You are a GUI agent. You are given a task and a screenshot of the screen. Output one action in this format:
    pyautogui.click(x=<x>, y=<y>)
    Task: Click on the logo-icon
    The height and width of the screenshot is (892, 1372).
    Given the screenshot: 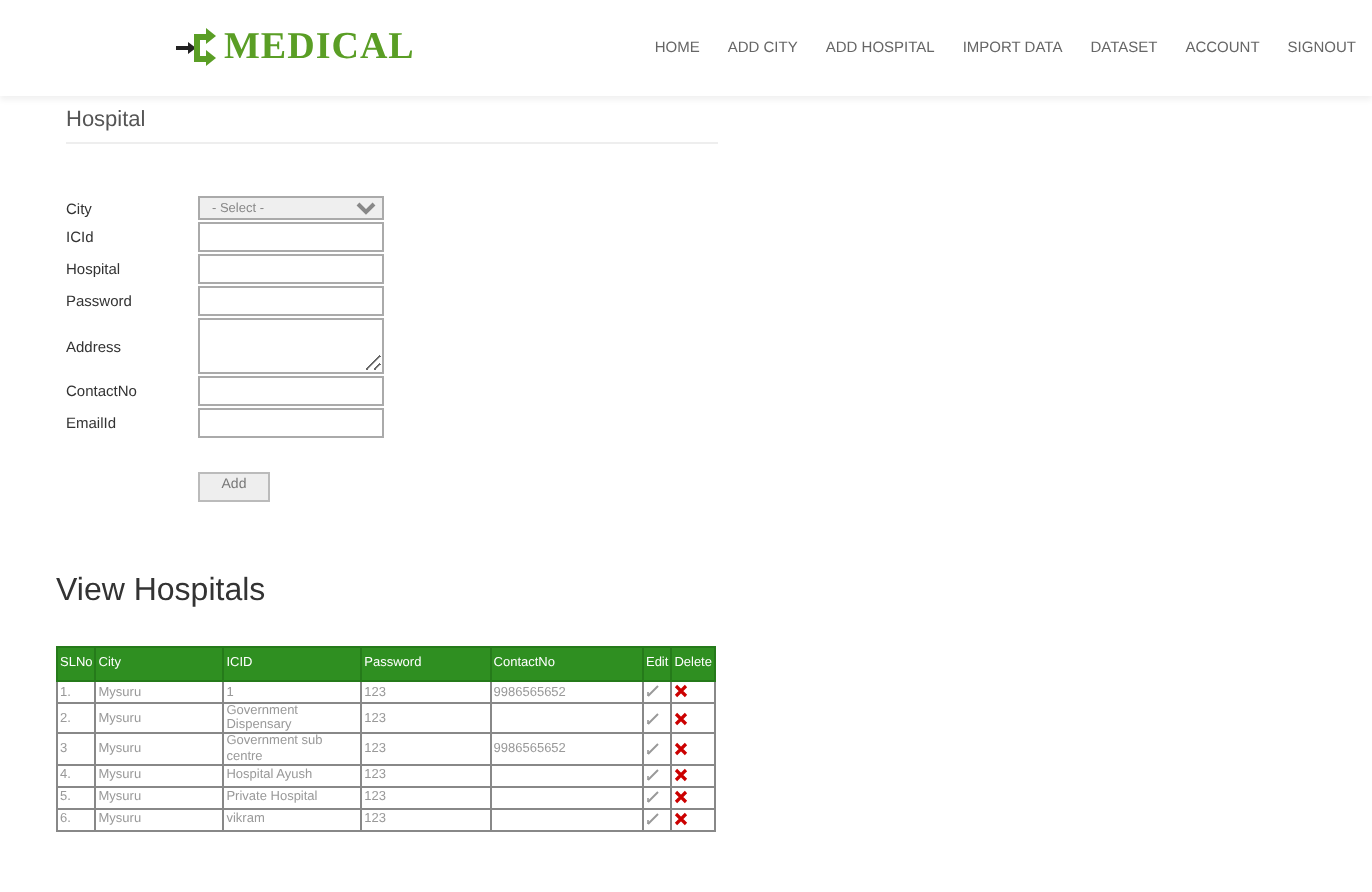 What is the action you would take?
    pyautogui.click(x=196, y=48)
    